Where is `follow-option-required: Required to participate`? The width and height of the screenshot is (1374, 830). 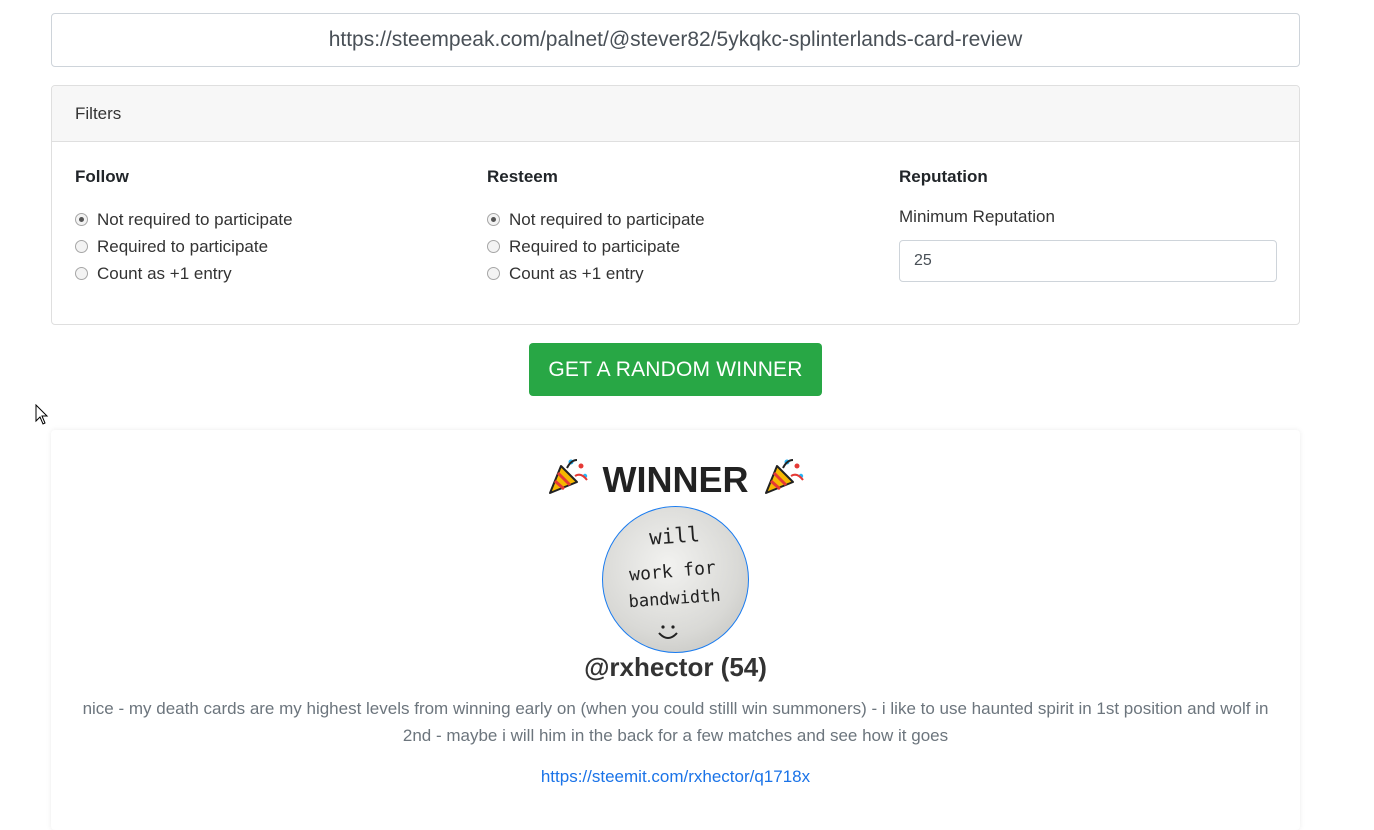
follow-option-required: Required to participate is located at coordinates (184, 246).